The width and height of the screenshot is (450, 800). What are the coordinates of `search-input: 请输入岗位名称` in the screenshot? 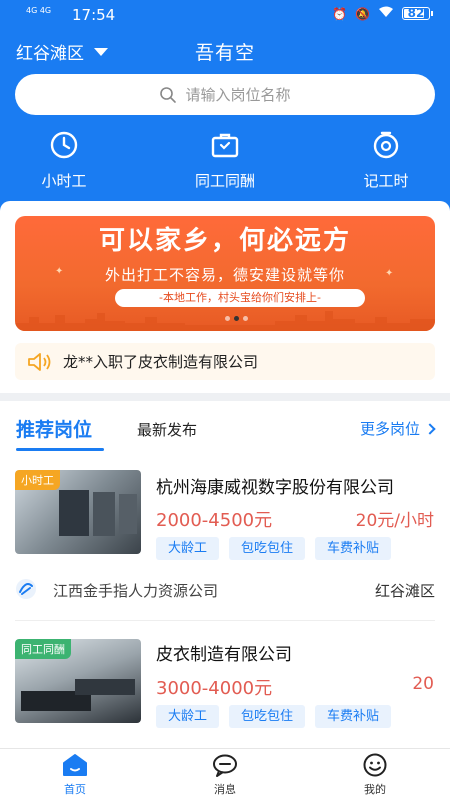 It's located at (225, 94).